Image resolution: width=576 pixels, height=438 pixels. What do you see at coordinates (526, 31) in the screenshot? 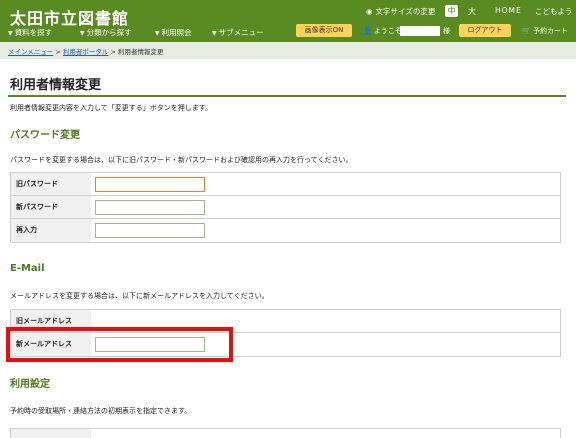
I see `cart-icon: 🛒` at bounding box center [526, 31].